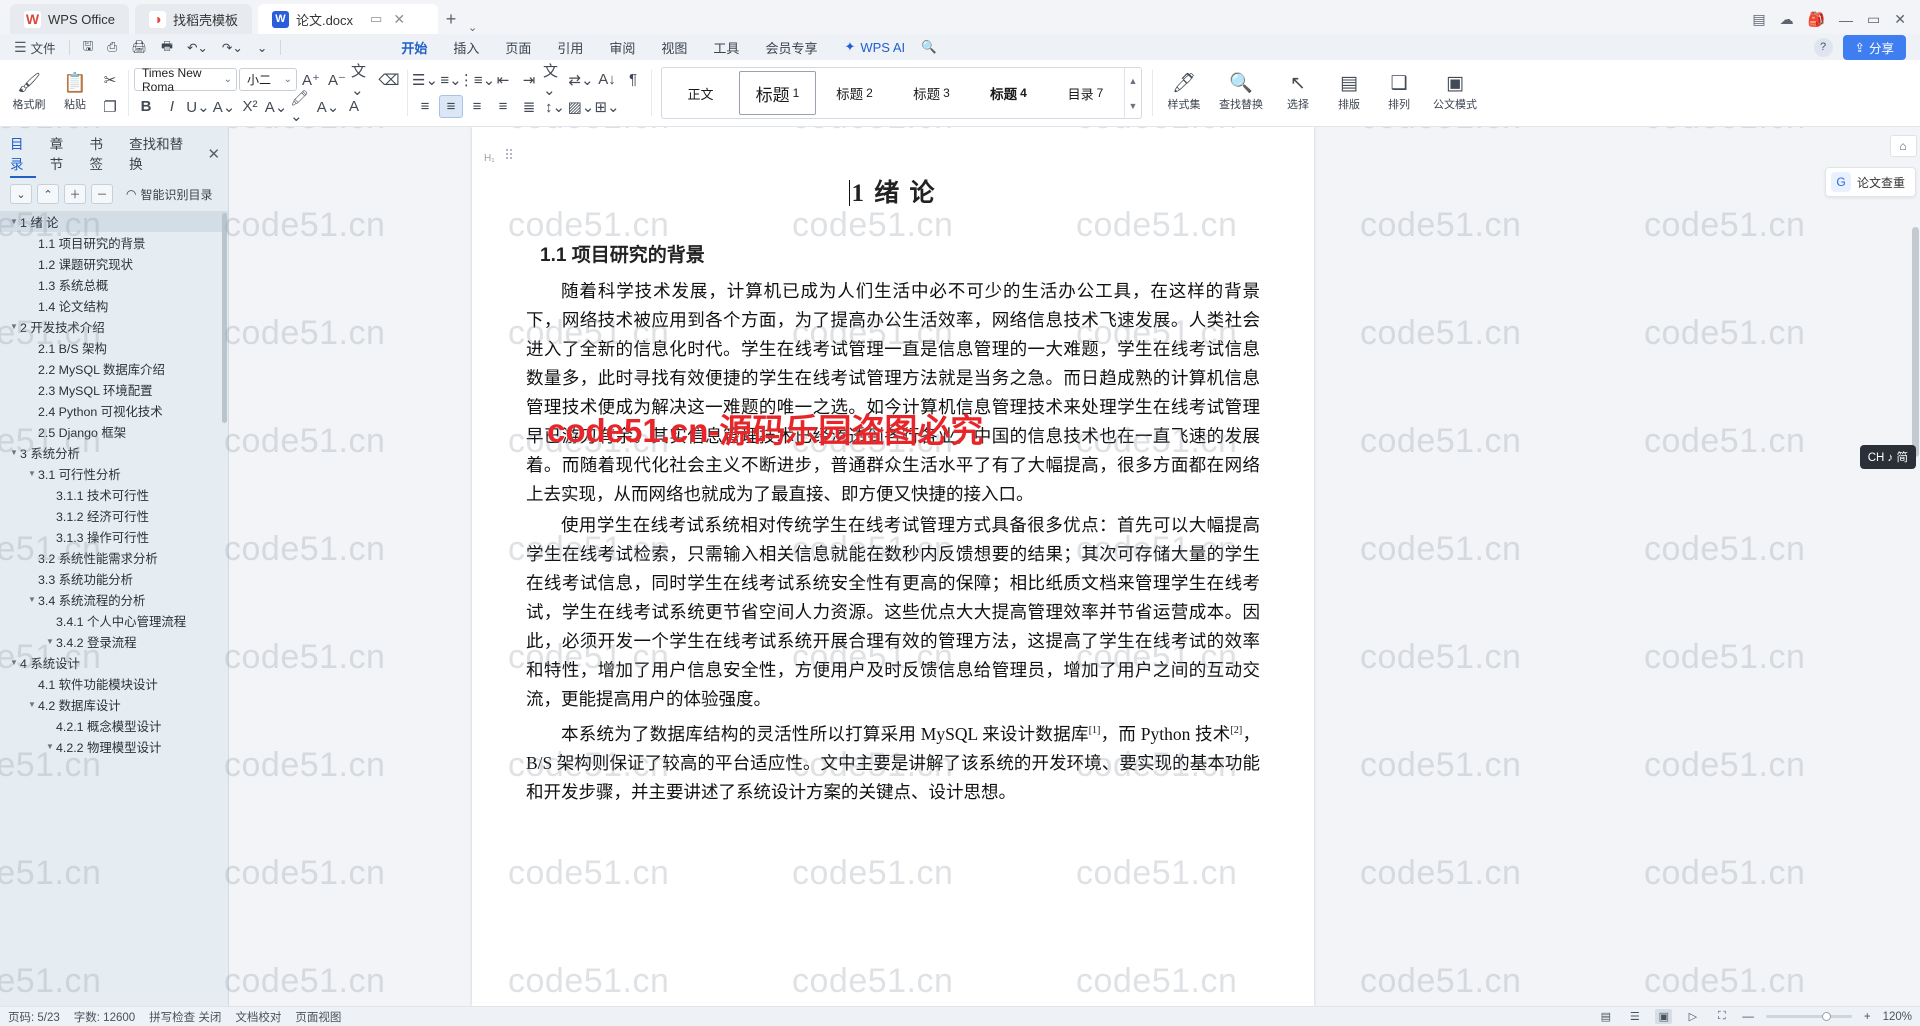 The width and height of the screenshot is (1920, 1026). Describe the element at coordinates (1237, 730) in the screenshot. I see `citation-ref-2: [2]` at that location.